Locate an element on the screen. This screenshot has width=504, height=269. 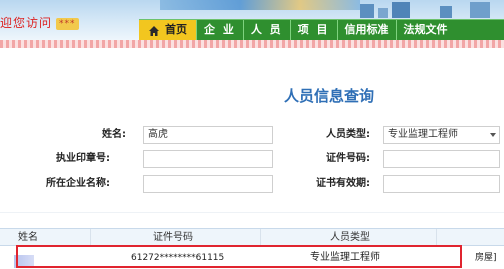
seal-number-label: 执业印章号: is located at coordinates (83, 158).